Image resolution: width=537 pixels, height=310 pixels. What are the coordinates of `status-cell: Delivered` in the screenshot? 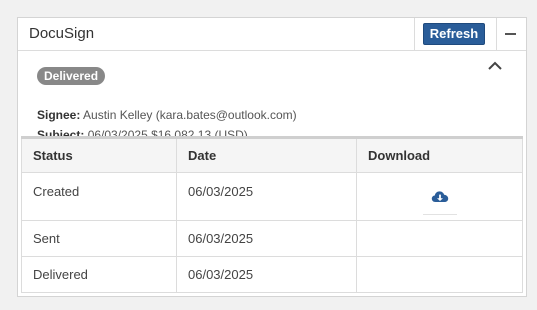 It's located at (99, 274).